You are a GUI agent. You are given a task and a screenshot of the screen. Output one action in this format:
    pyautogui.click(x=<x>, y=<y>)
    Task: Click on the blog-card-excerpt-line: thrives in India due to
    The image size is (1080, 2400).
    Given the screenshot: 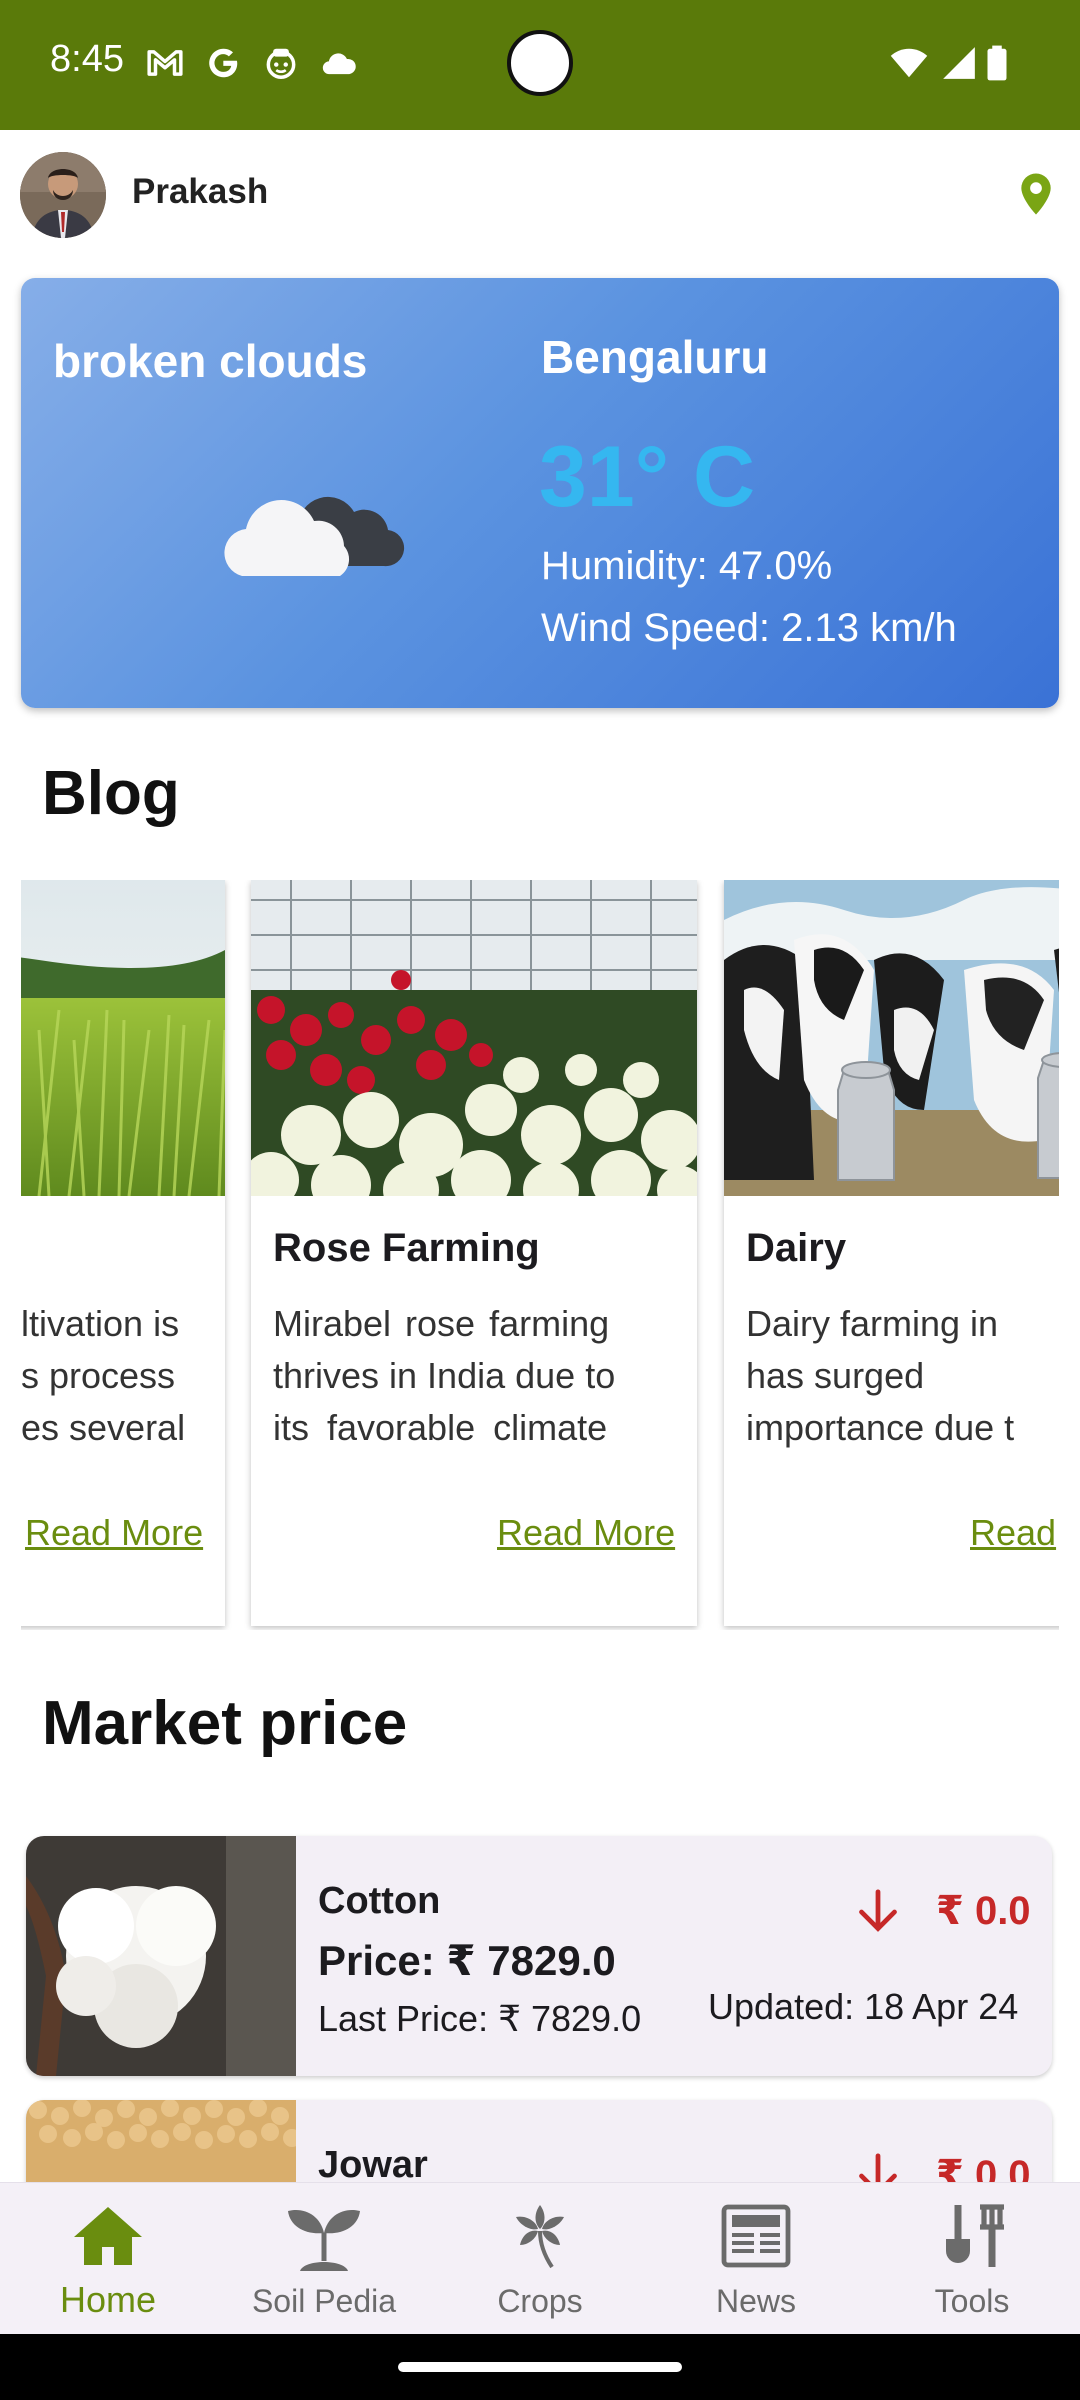 What is the action you would take?
    pyautogui.click(x=444, y=1375)
    